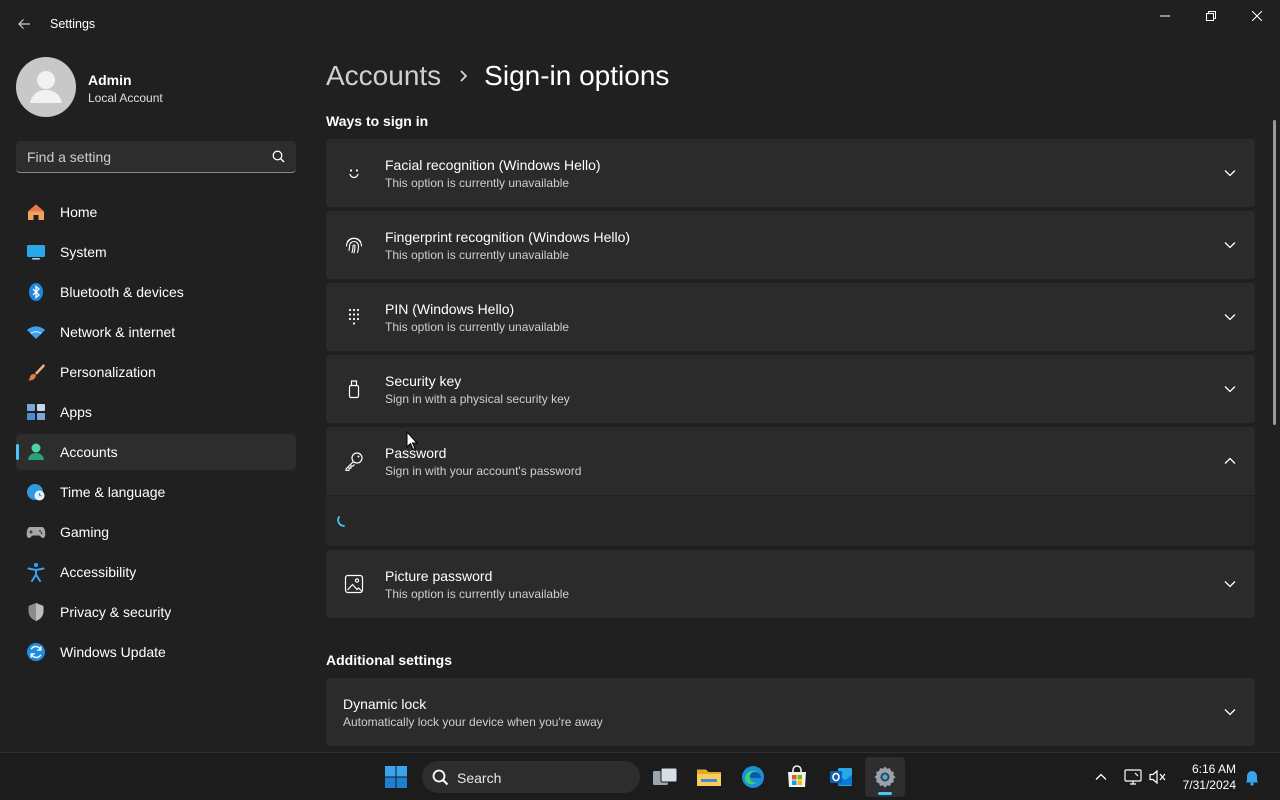  What do you see at coordinates (1133, 777) in the screenshot?
I see `network-status-icon` at bounding box center [1133, 777].